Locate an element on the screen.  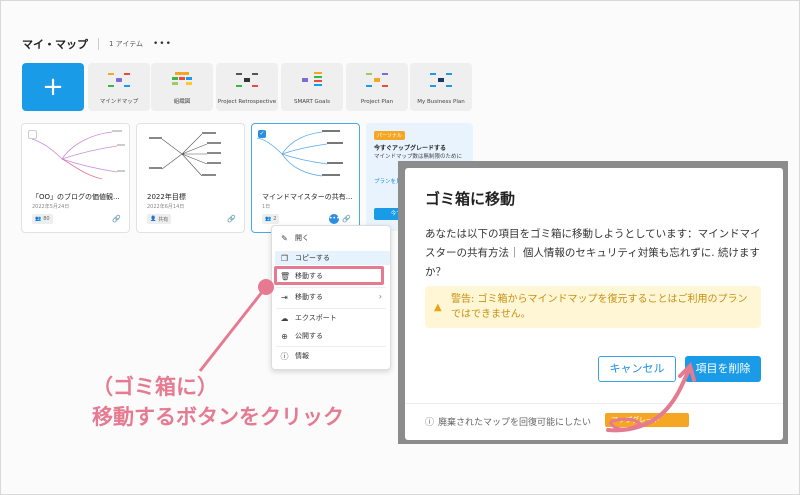
menu-item-move: ⇥ 移動する is located at coordinates (301, 297).